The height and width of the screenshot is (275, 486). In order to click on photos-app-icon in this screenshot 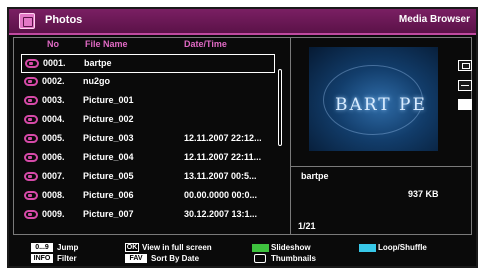, I will do `click(27, 21)`.